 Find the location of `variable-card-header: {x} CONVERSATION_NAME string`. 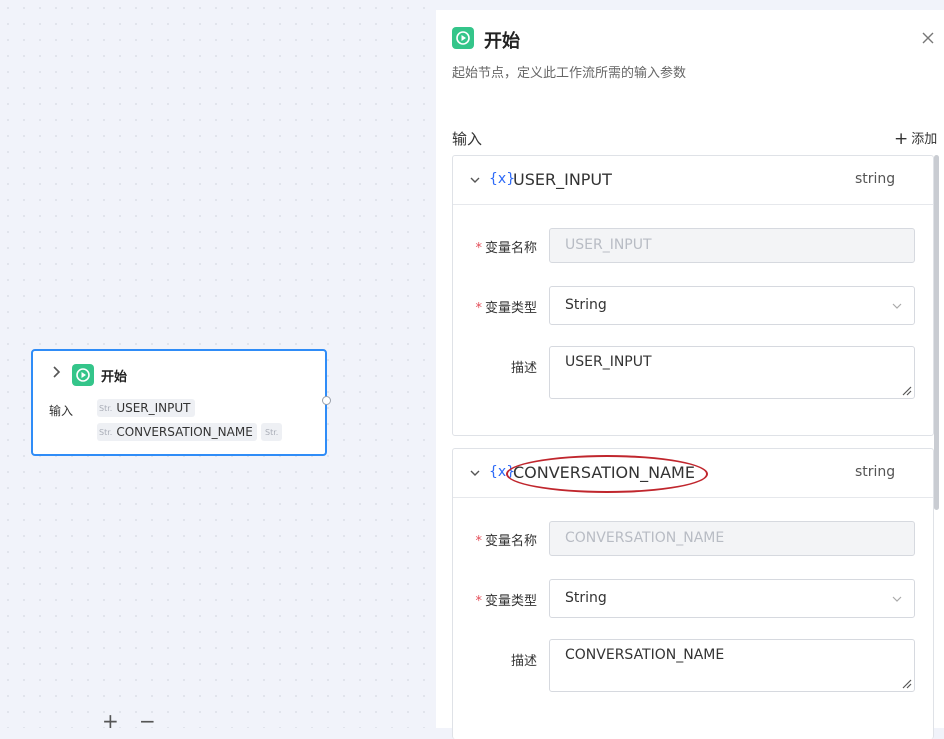

variable-card-header: {x} CONVERSATION_NAME string is located at coordinates (693, 473).